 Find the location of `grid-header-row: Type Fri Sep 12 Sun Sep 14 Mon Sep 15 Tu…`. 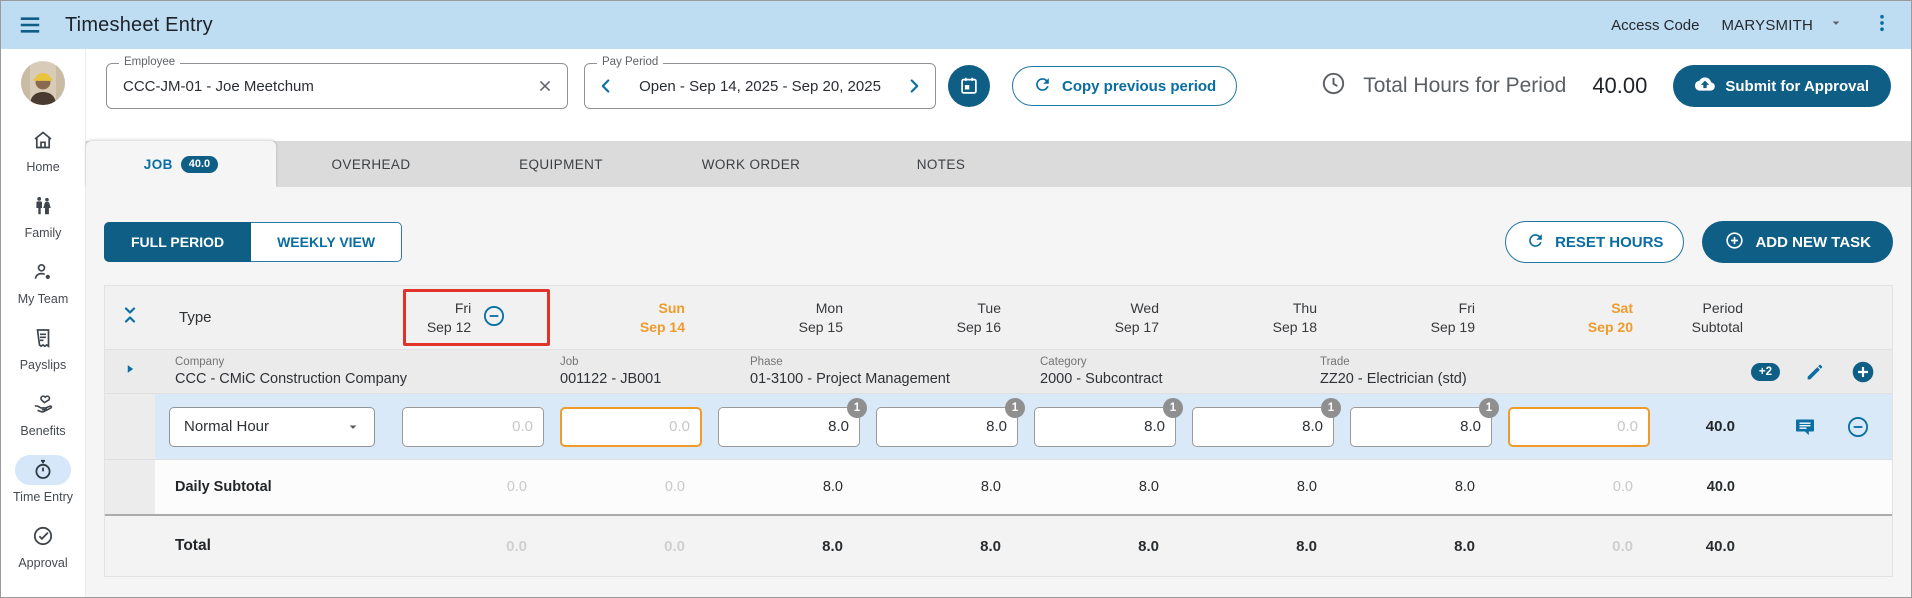

grid-header-row: Type Fri Sep 12 Sun Sep 14 Mon Sep 15 Tu… is located at coordinates (998, 318).